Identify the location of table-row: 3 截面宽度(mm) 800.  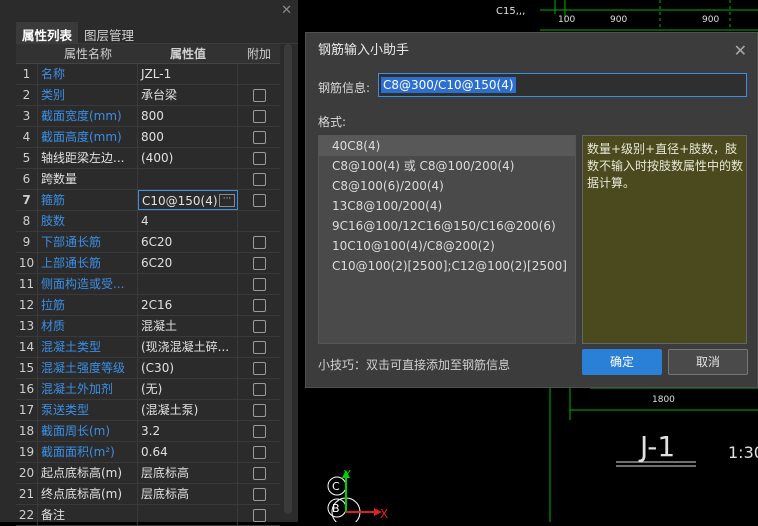
(148, 116).